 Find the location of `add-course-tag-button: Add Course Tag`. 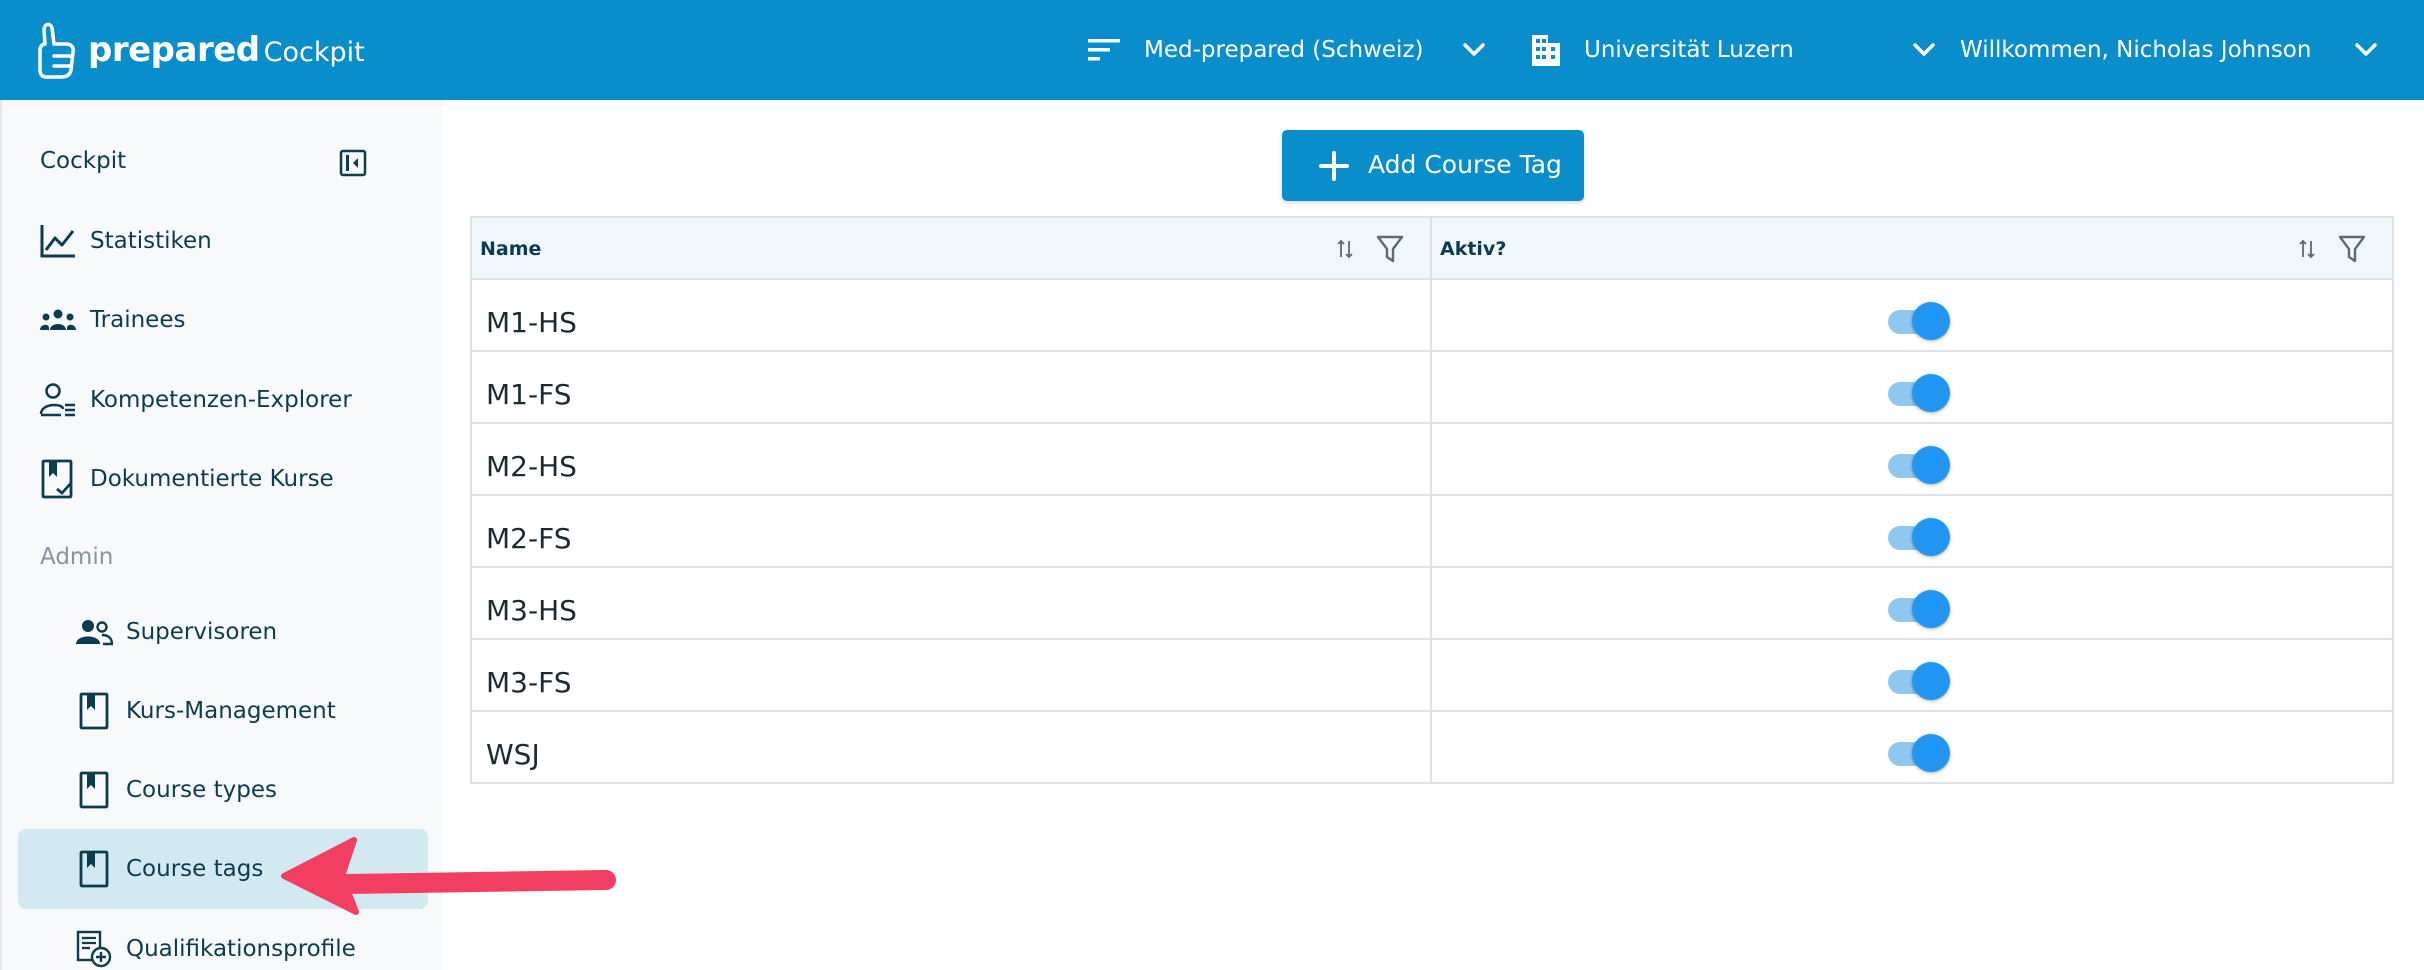

add-course-tag-button: Add Course Tag is located at coordinates (1433, 165).